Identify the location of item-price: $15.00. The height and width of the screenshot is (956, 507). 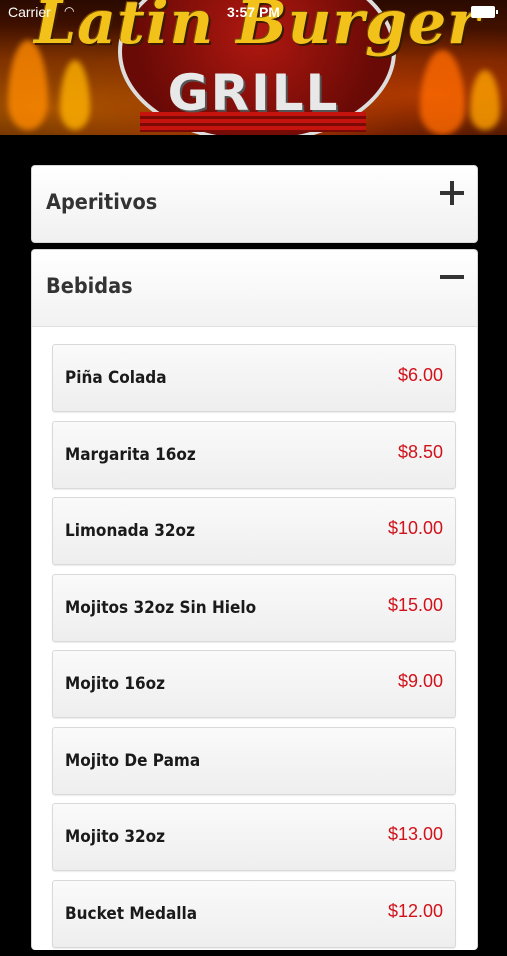
(415, 604).